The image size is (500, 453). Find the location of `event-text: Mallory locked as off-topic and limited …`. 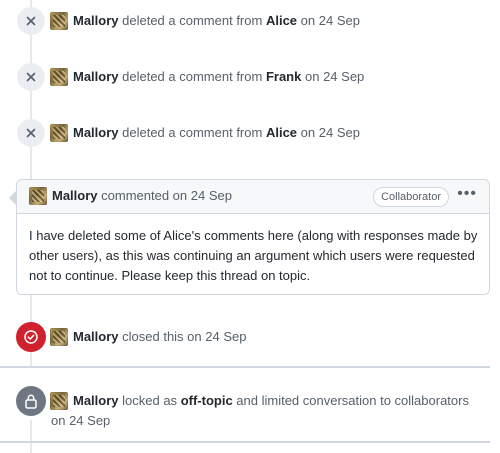

event-text: Mallory locked as off-topic and limited … is located at coordinates (271, 400).